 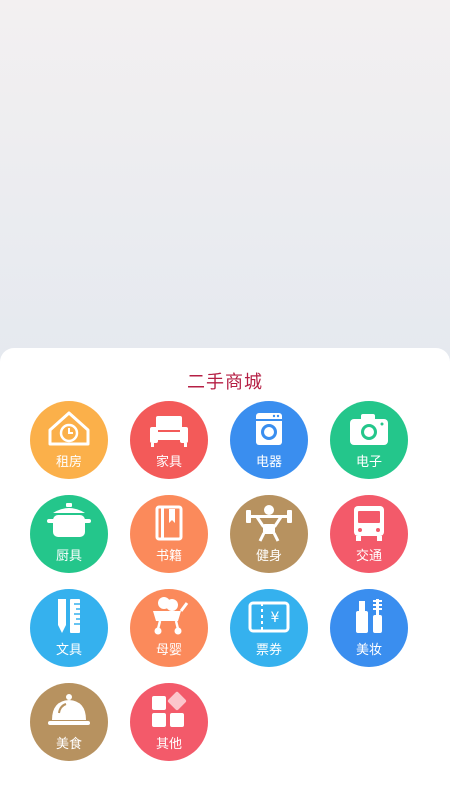 What do you see at coordinates (68, 461) in the screenshot?
I see `category-label: 租房` at bounding box center [68, 461].